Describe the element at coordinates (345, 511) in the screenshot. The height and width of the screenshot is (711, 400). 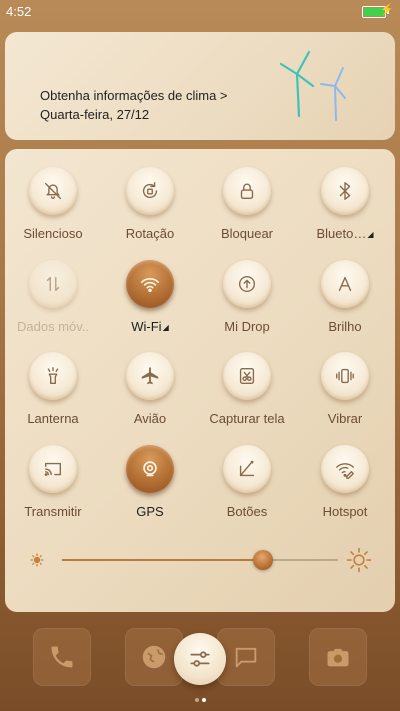
I see `toggle-label: Hotspot` at that location.